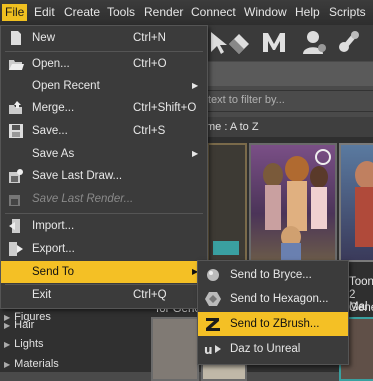 Image resolution: width=373 pixels, height=381 pixels. What do you see at coordinates (349, 42) in the screenshot?
I see `joint-tool-icon` at bounding box center [349, 42].